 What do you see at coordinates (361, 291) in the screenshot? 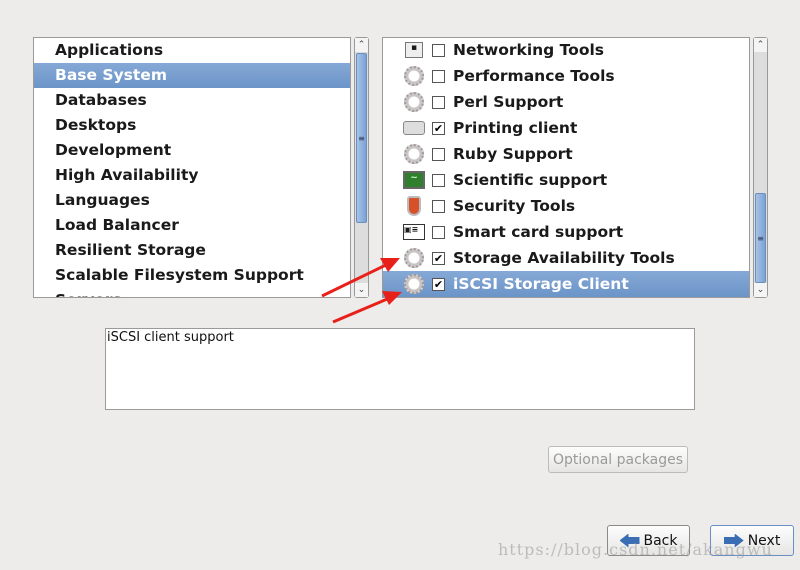
I see `annotation-arrows` at bounding box center [361, 291].